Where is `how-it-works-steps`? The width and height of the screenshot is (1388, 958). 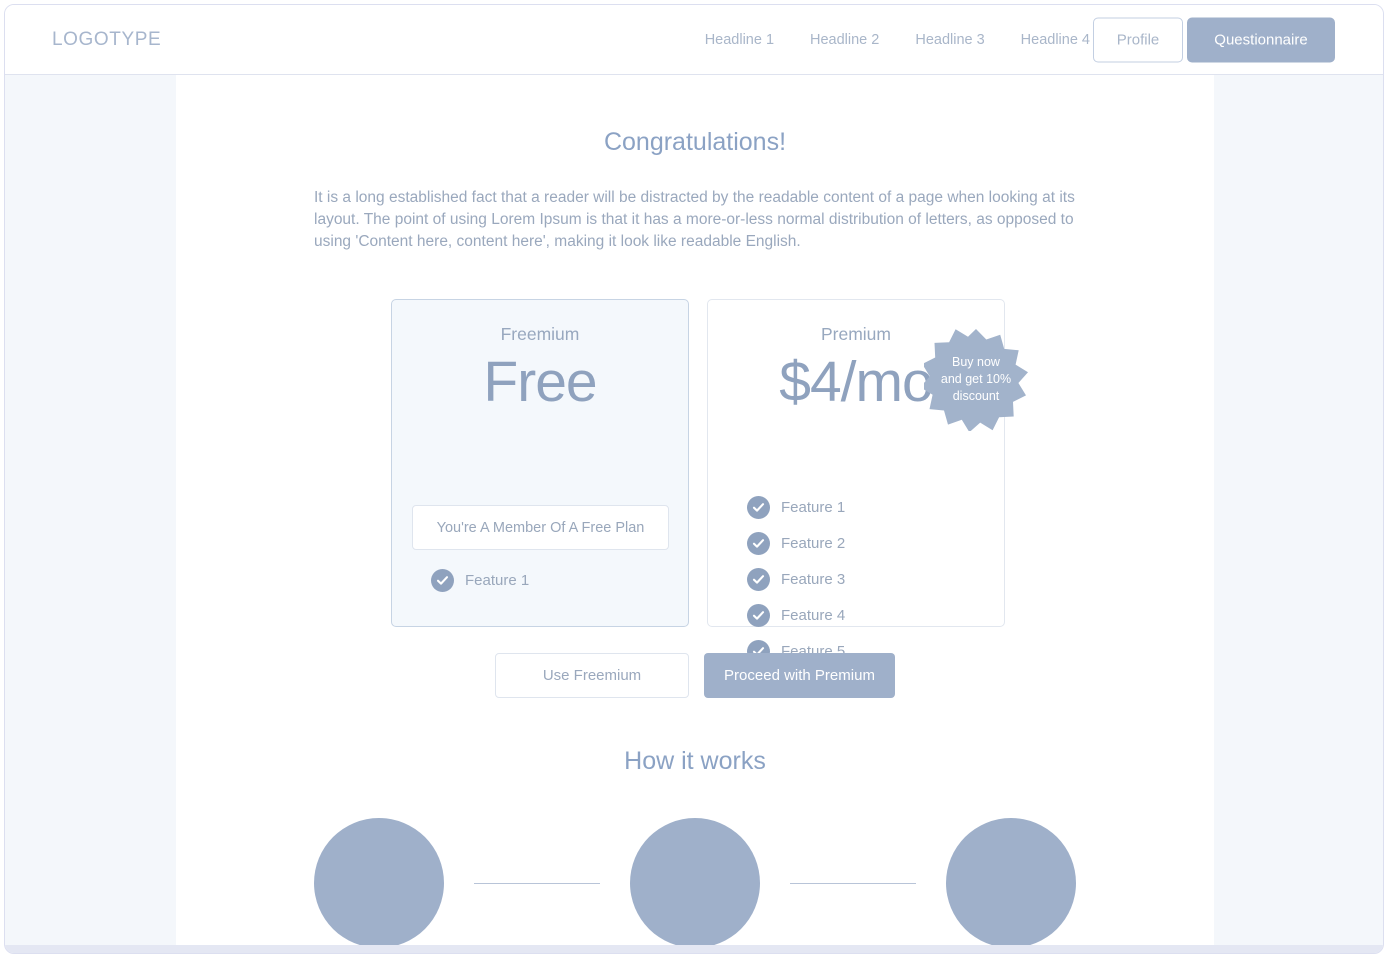
how-it-works-steps is located at coordinates (695, 880).